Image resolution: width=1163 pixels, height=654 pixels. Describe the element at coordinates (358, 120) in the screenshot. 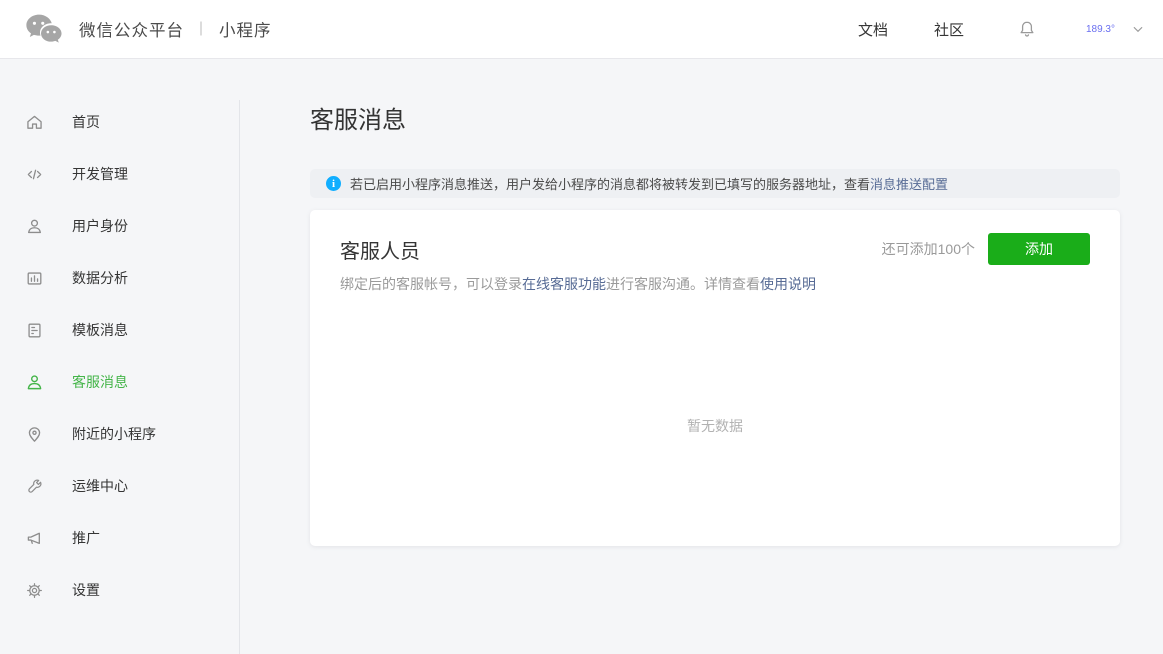

I see `page-title: 客服消息` at that location.